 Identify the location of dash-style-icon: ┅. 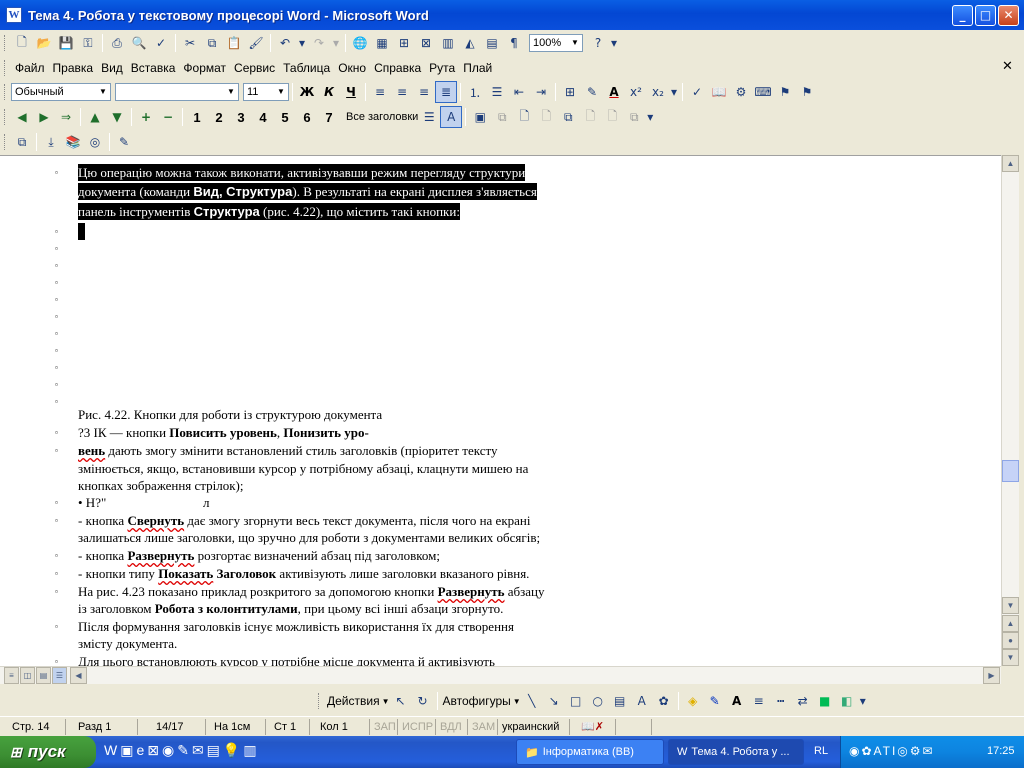
(781, 701).